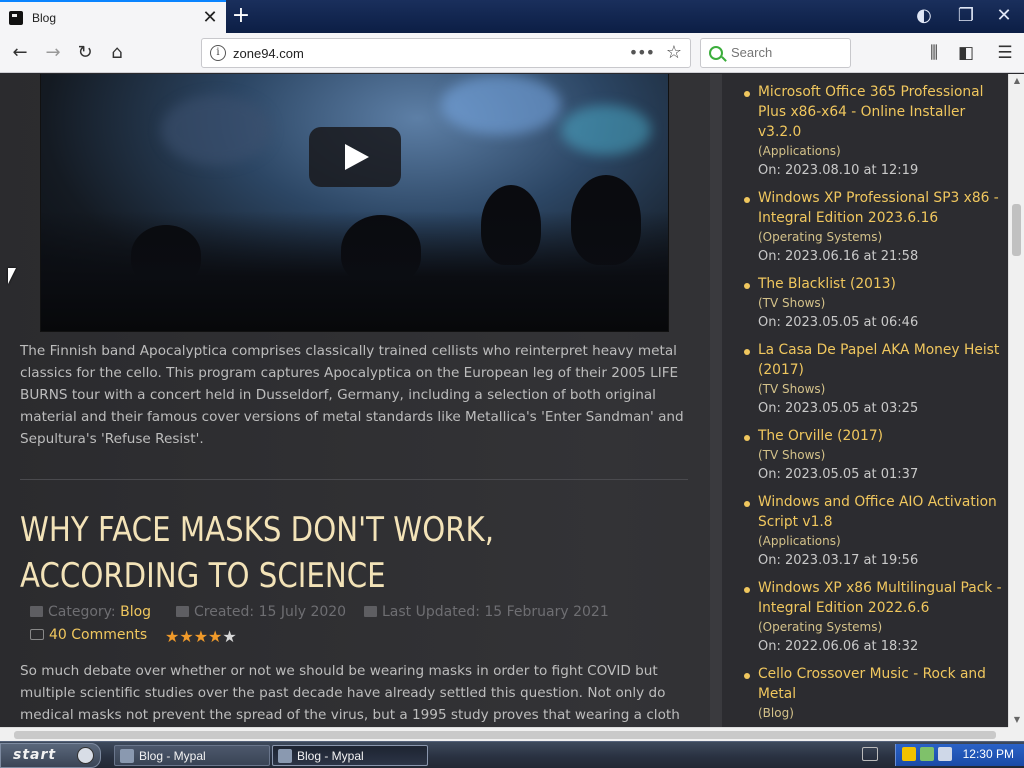 This screenshot has height=768, width=1024. I want to click on category-link: Blog, so click(135, 612).